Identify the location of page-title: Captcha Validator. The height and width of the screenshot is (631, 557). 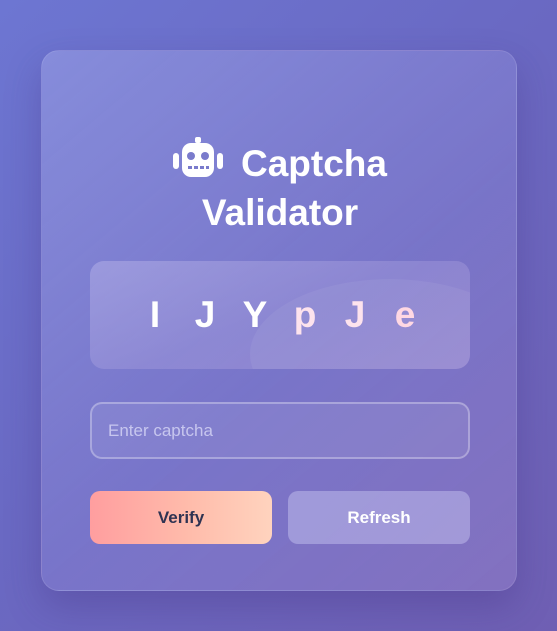
(280, 186).